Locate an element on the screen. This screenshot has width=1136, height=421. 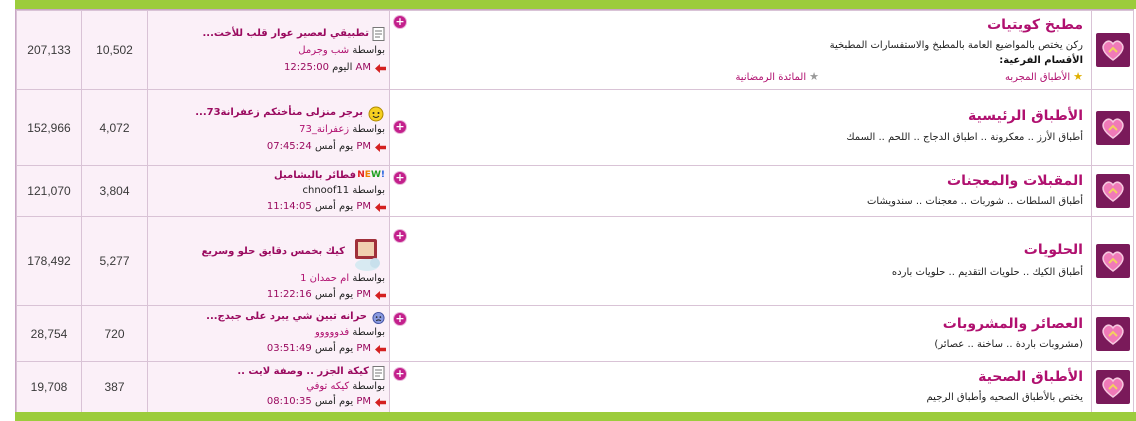
last-post-user-link: شب وجرمل is located at coordinates (323, 50).